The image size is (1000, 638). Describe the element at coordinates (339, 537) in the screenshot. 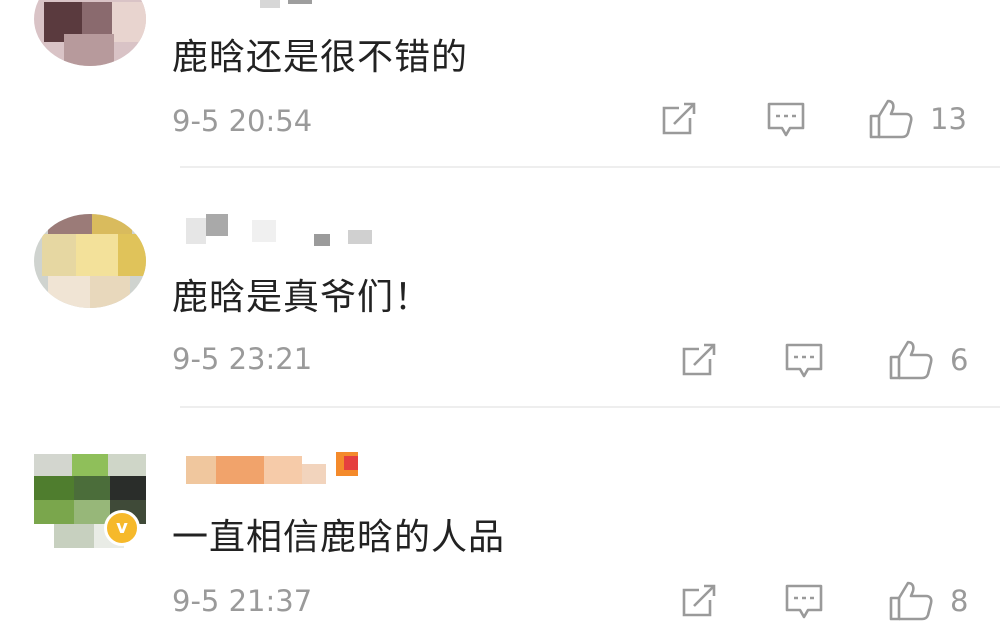

I see `comment-text: 一直相信鹿晗的人品` at that location.